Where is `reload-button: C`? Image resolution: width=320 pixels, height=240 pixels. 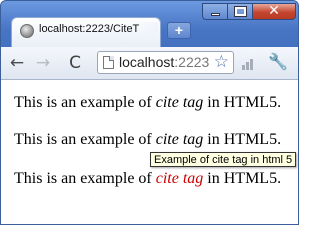 reload-button: C is located at coordinates (75, 63).